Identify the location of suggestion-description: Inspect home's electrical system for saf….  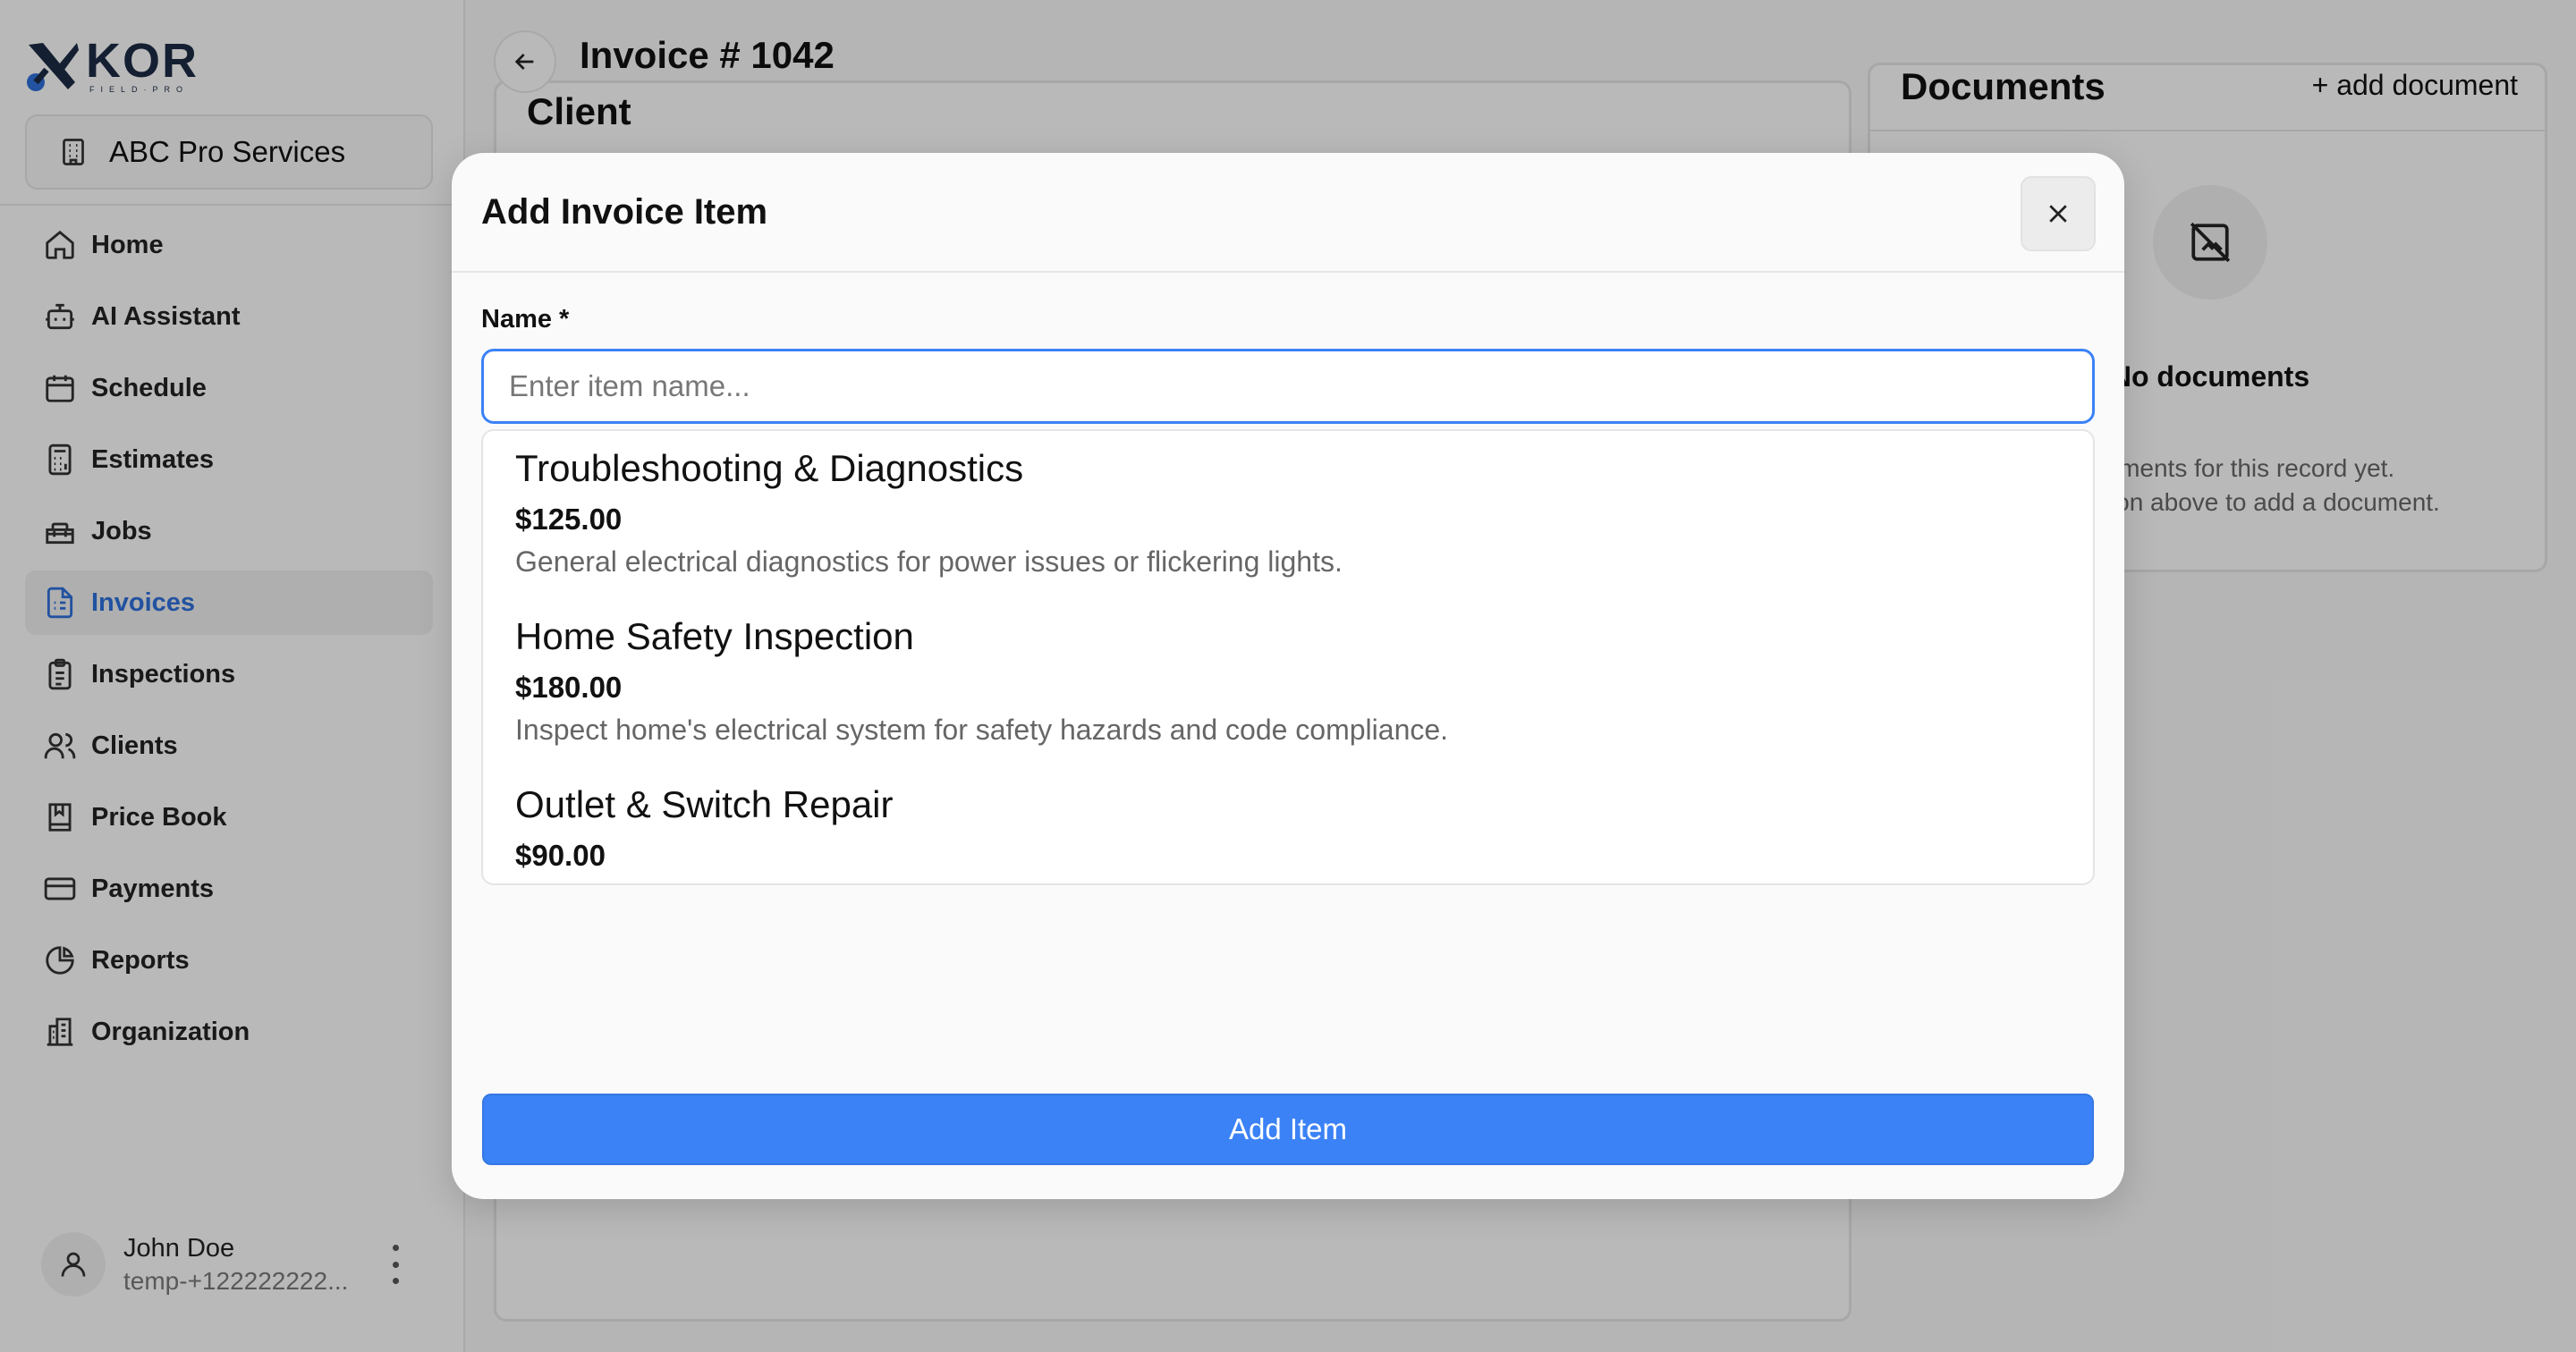
(982, 730).